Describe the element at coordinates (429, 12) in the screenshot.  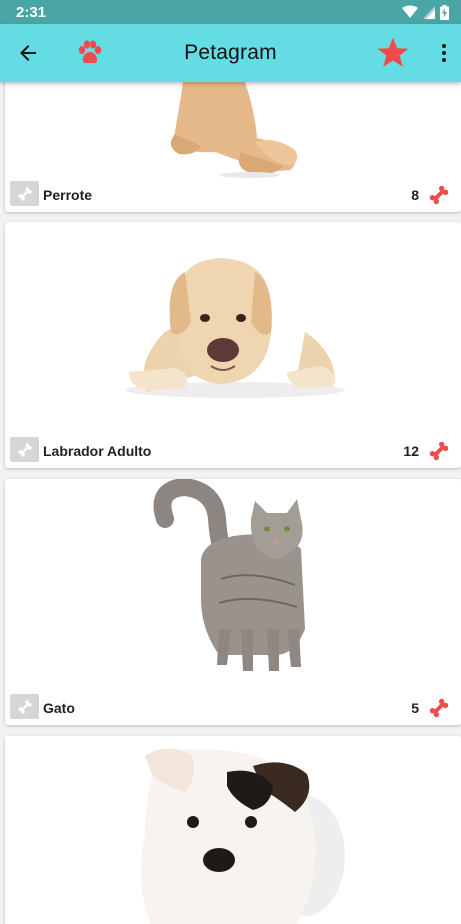
I see `signal-icon` at that location.